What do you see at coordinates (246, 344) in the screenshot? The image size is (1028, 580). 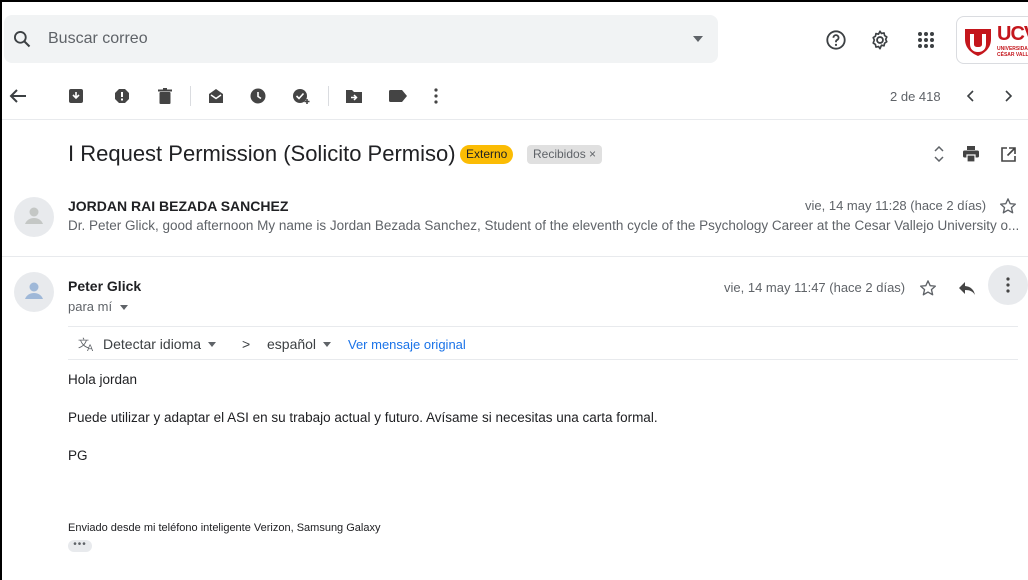 I see `translate-arrow-label: >` at bounding box center [246, 344].